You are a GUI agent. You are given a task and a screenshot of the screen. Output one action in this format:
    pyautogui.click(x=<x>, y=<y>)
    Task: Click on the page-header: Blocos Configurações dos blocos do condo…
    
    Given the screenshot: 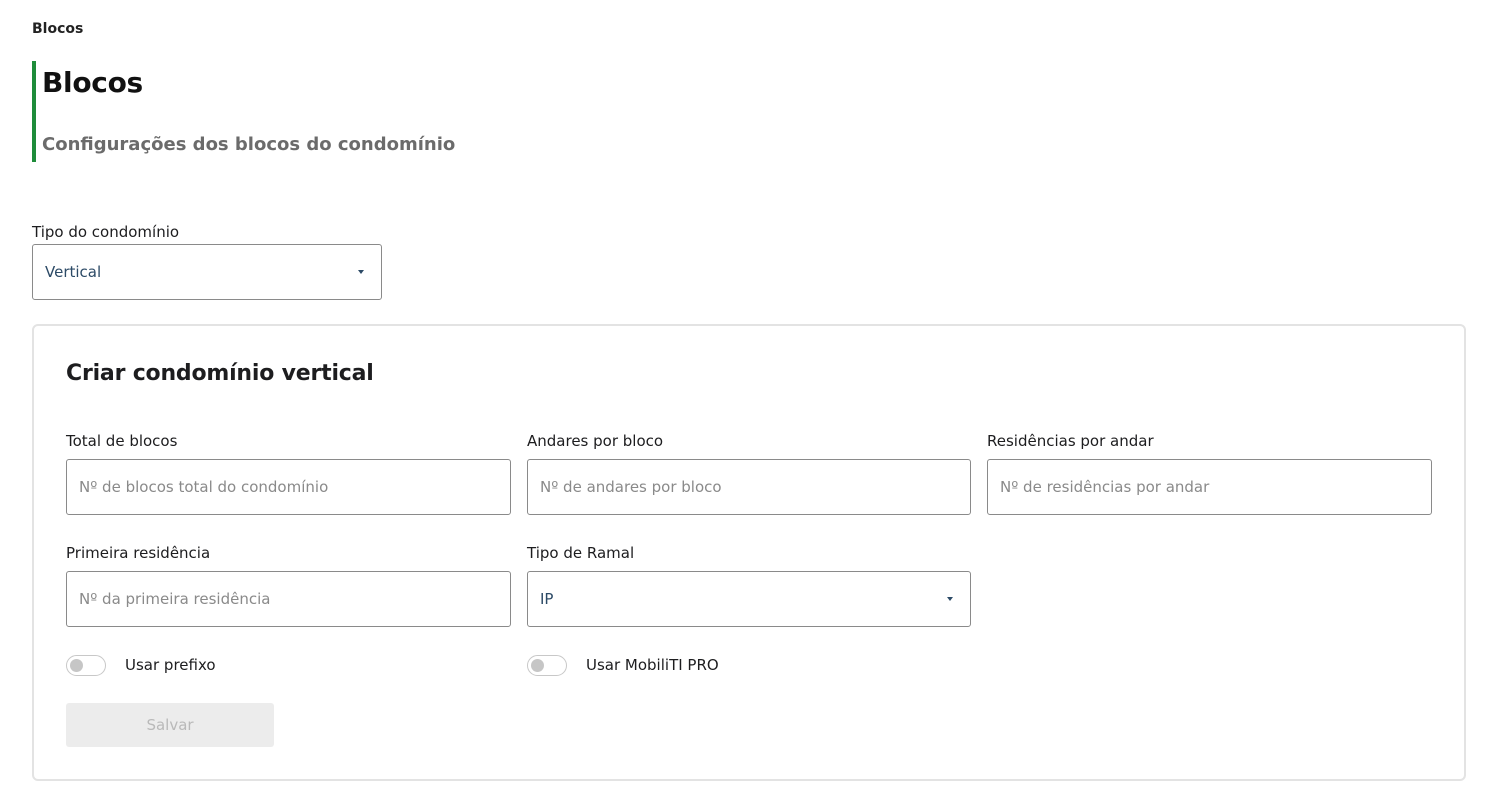 What is the action you would take?
    pyautogui.click(x=332, y=111)
    